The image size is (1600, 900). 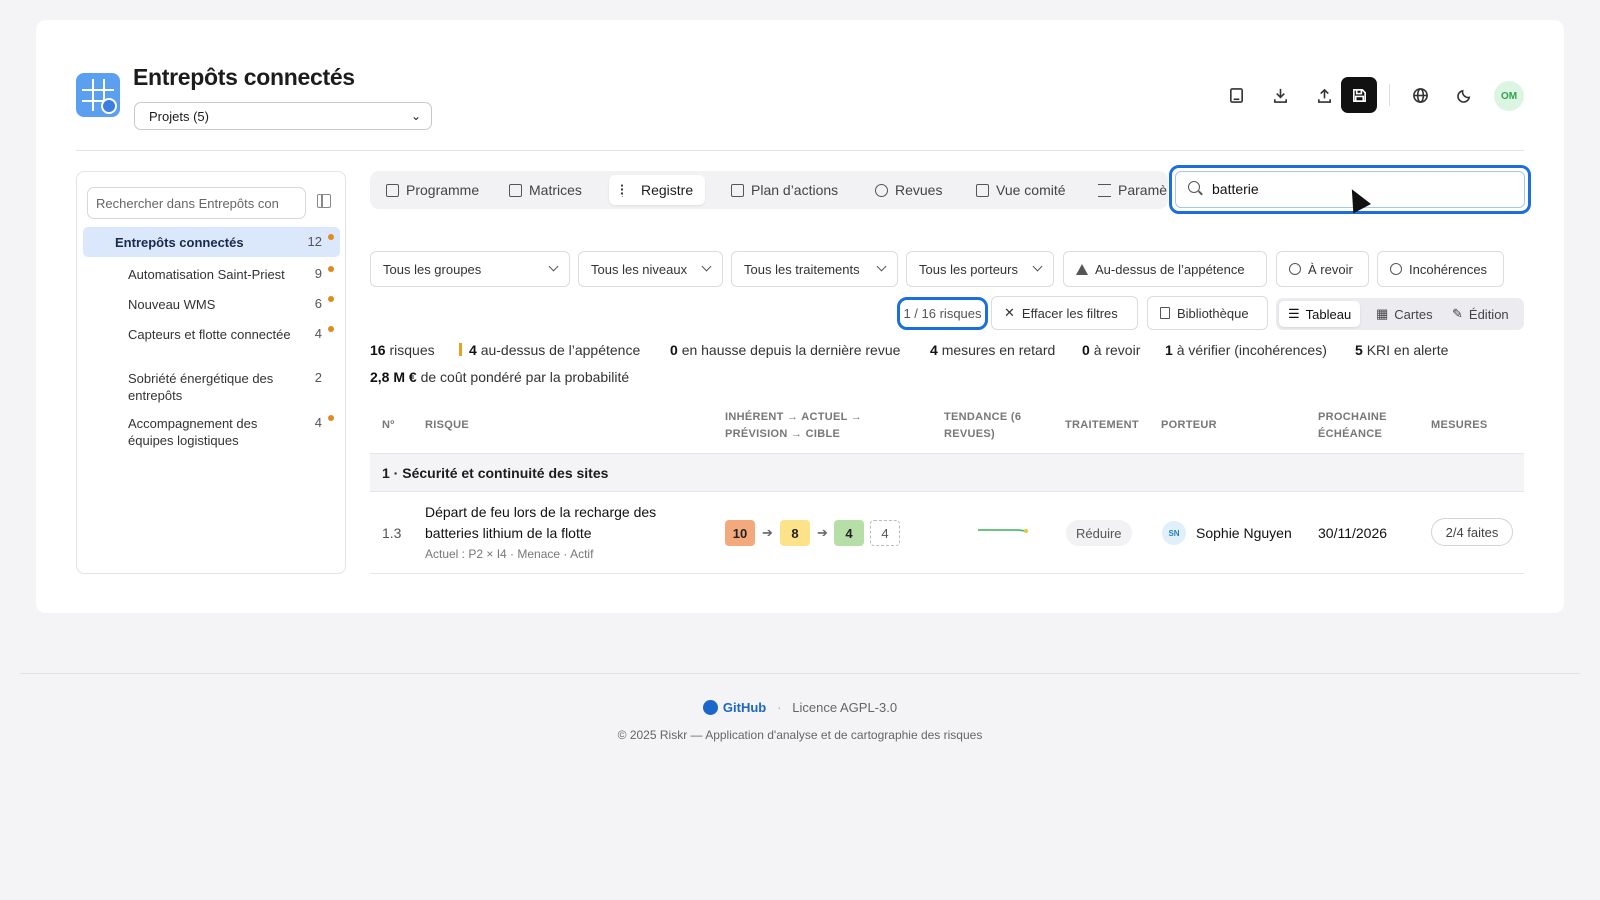 I want to click on stat-above-appetite: 4 au-dessus de l’appétence, so click(x=549, y=350).